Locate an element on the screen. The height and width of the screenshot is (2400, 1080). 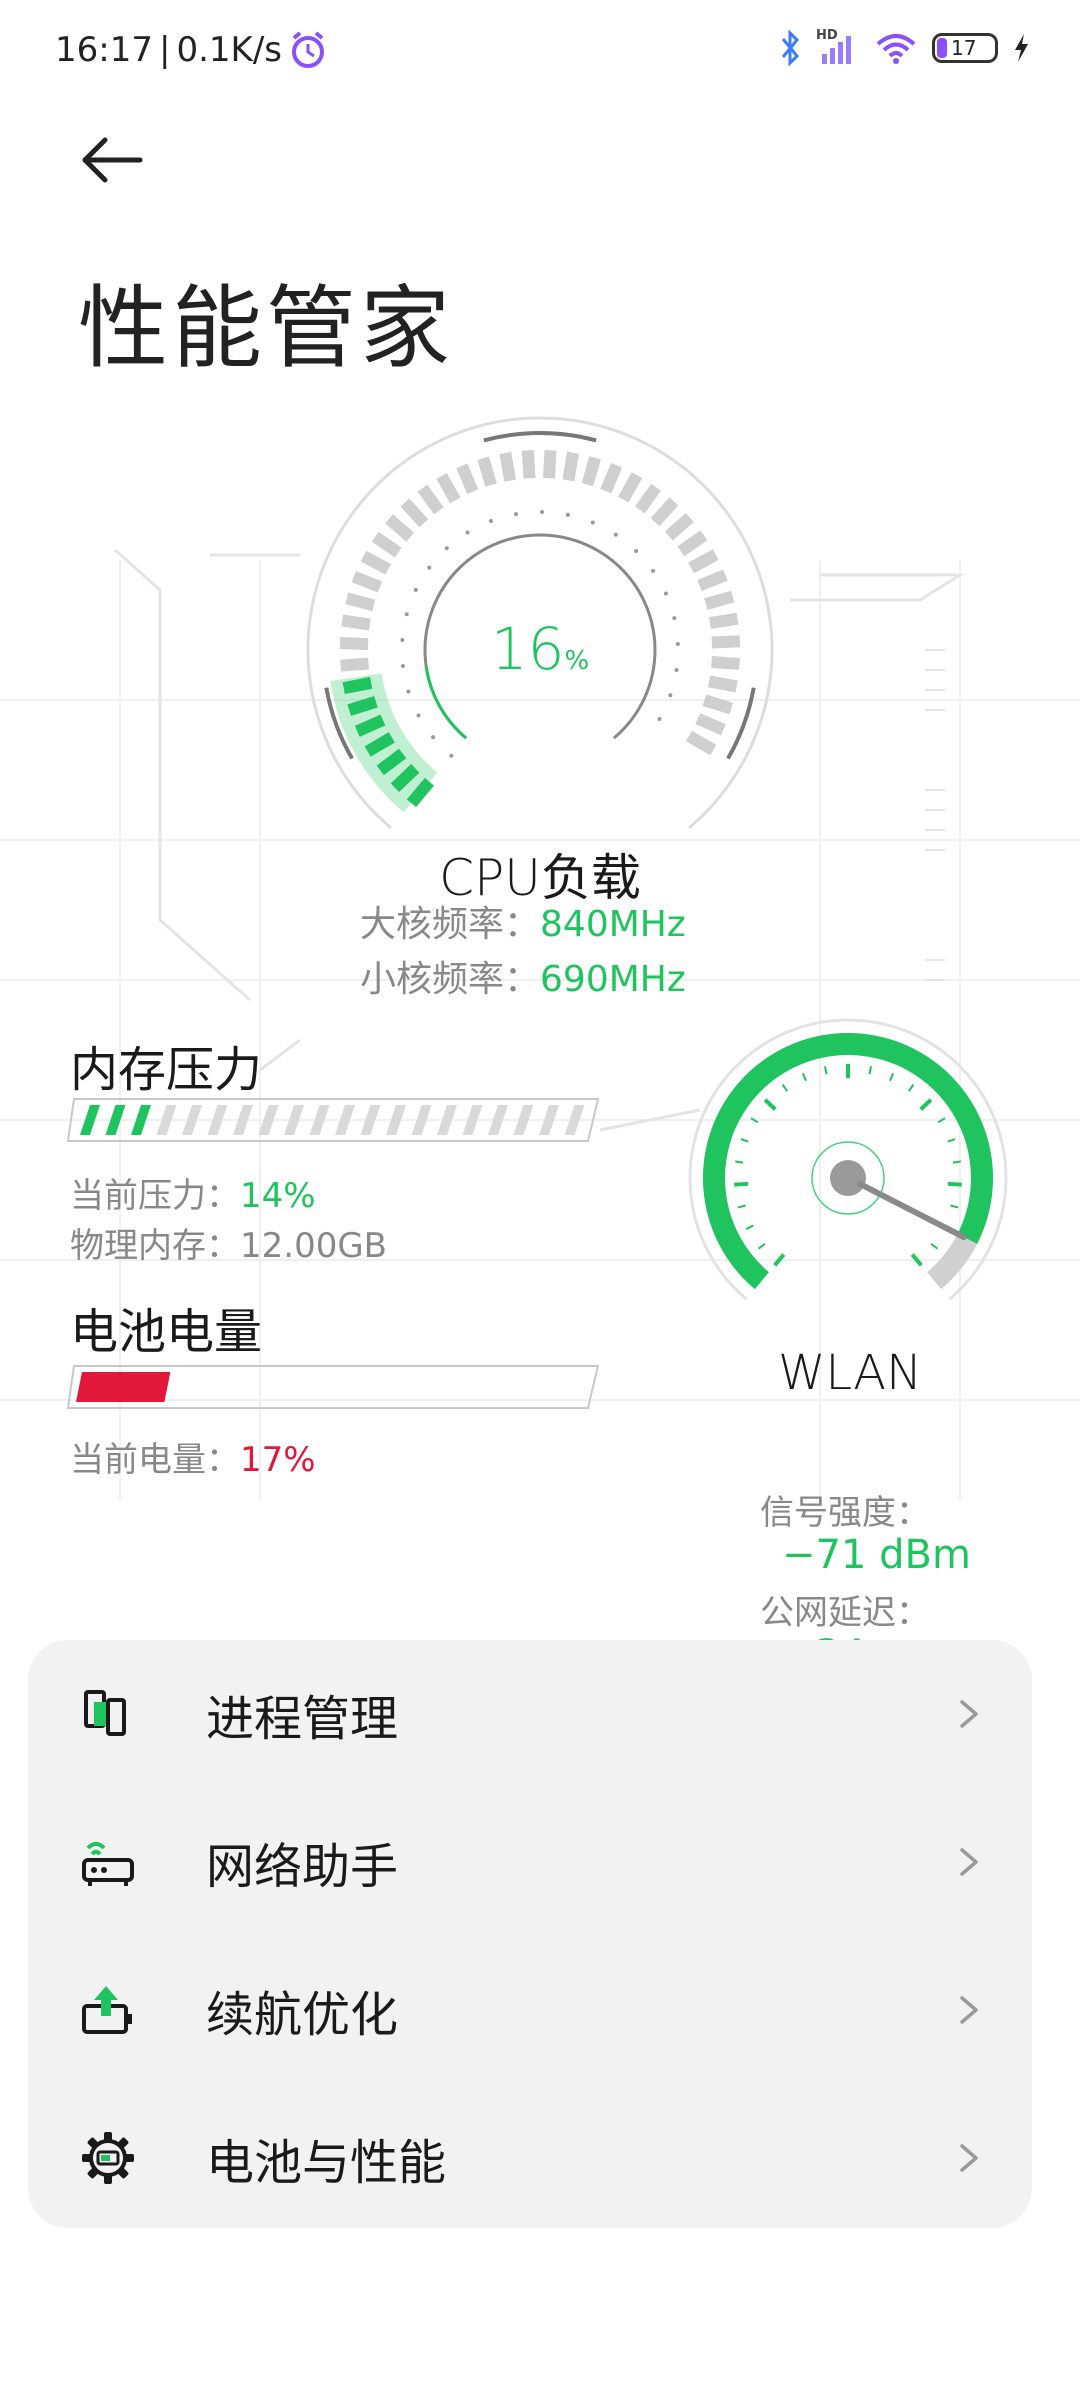
cpu-load-value: 16% is located at coordinates (540, 649).